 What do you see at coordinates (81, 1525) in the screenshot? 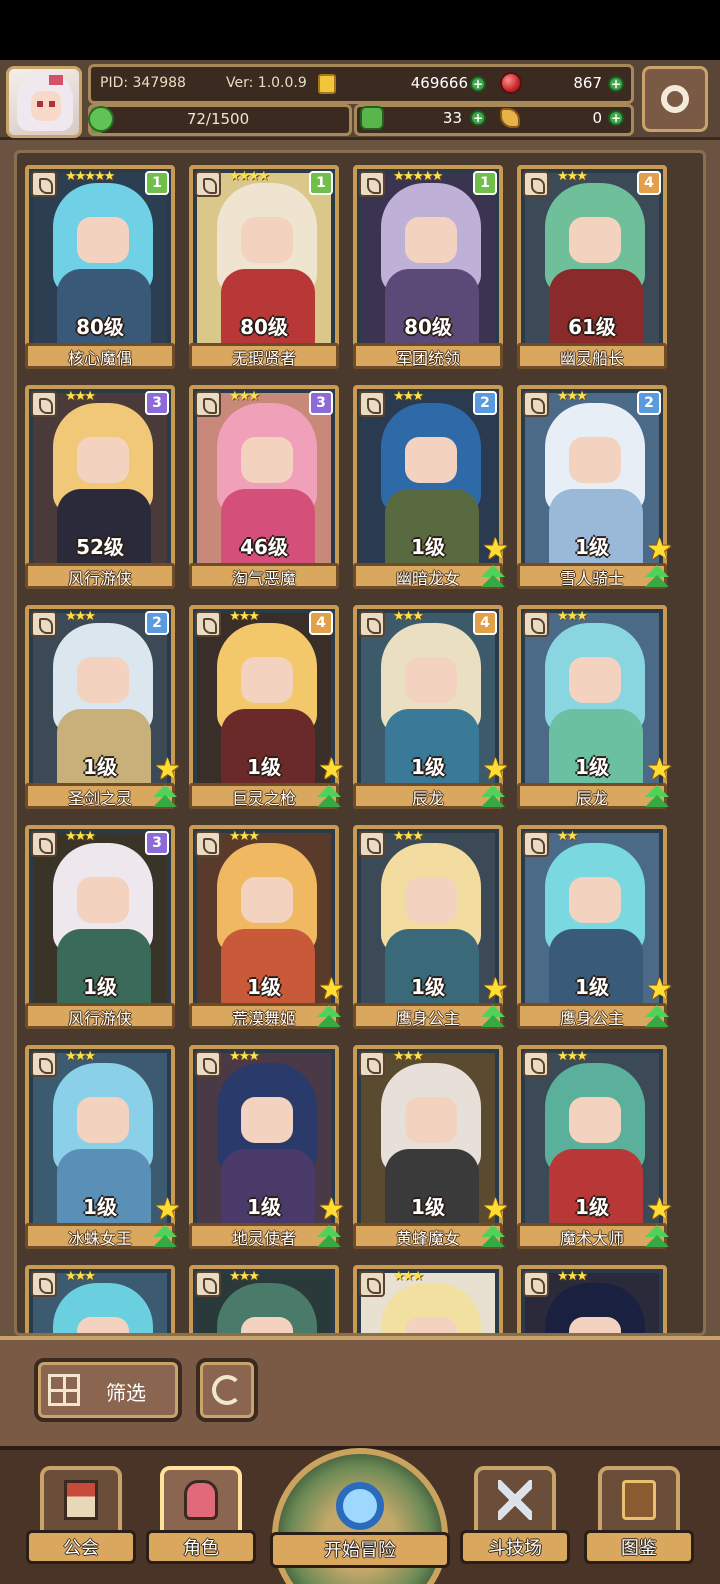
I see `nav-guild: 公会` at bounding box center [81, 1525].